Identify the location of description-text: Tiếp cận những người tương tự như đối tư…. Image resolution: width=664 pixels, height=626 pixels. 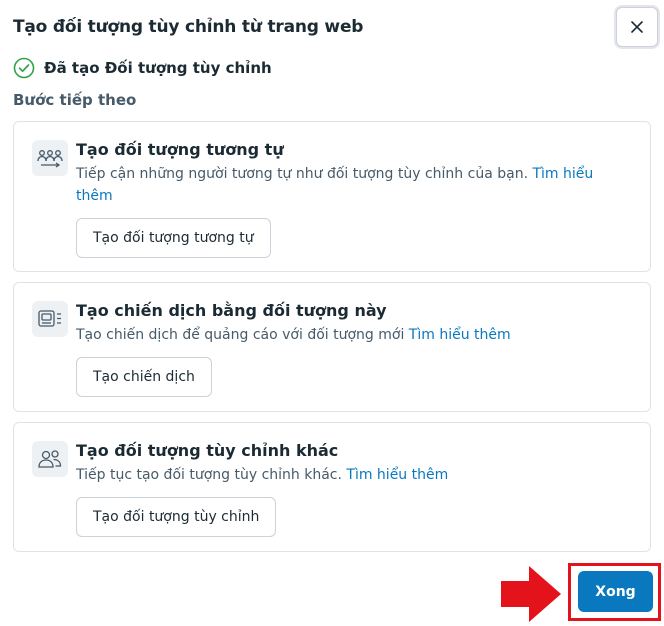
(304, 174).